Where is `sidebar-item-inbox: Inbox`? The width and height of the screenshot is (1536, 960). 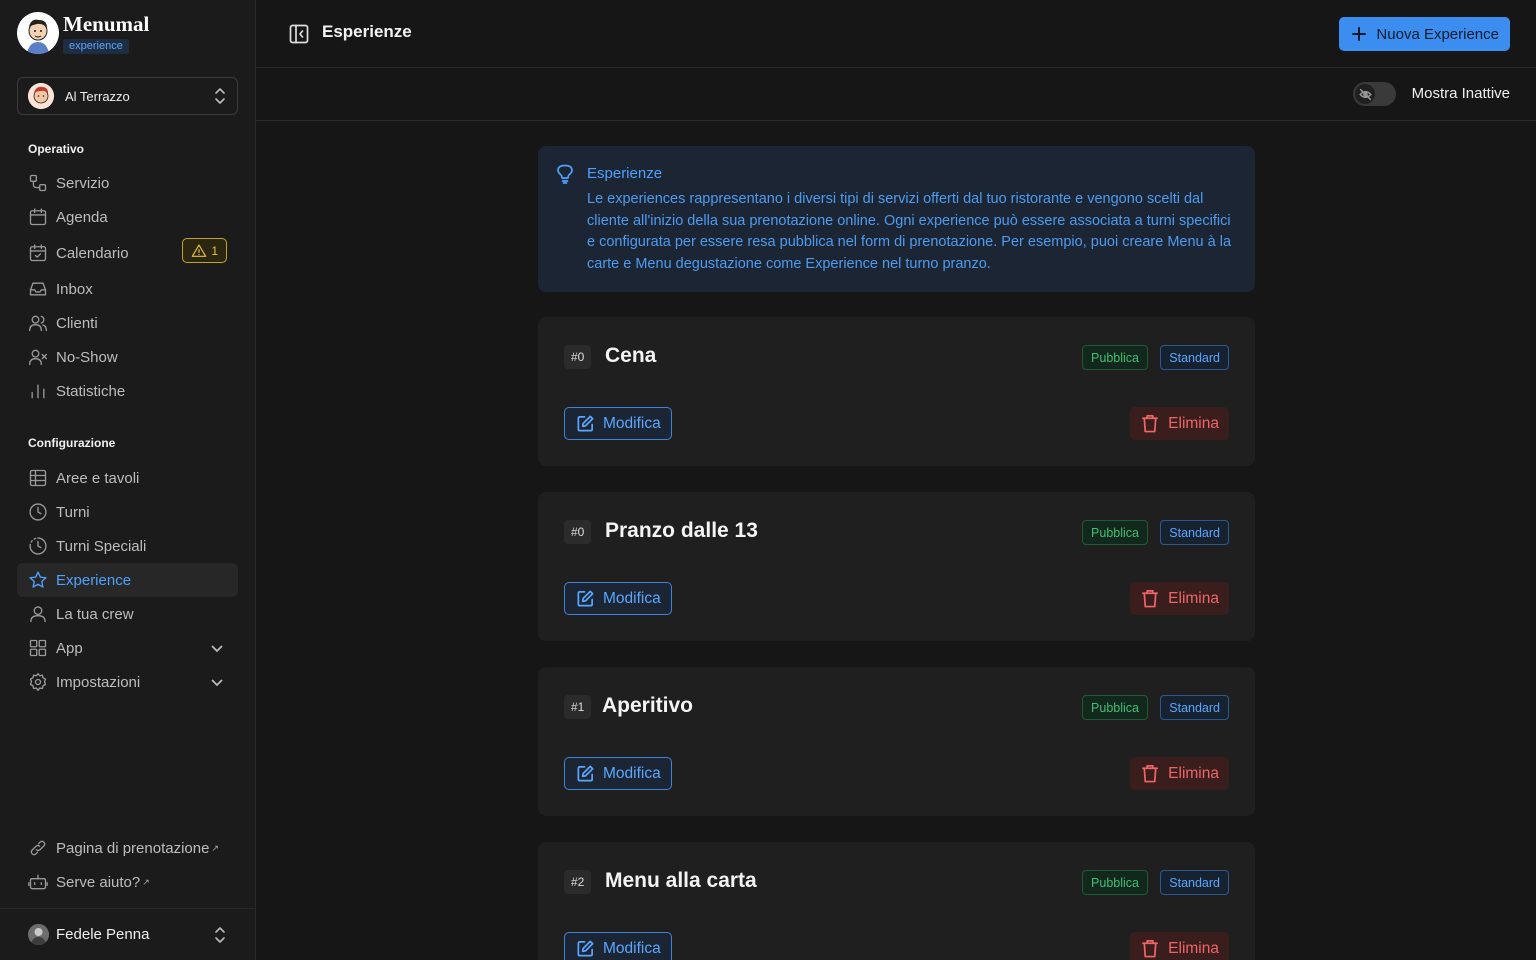 sidebar-item-inbox: Inbox is located at coordinates (127, 289).